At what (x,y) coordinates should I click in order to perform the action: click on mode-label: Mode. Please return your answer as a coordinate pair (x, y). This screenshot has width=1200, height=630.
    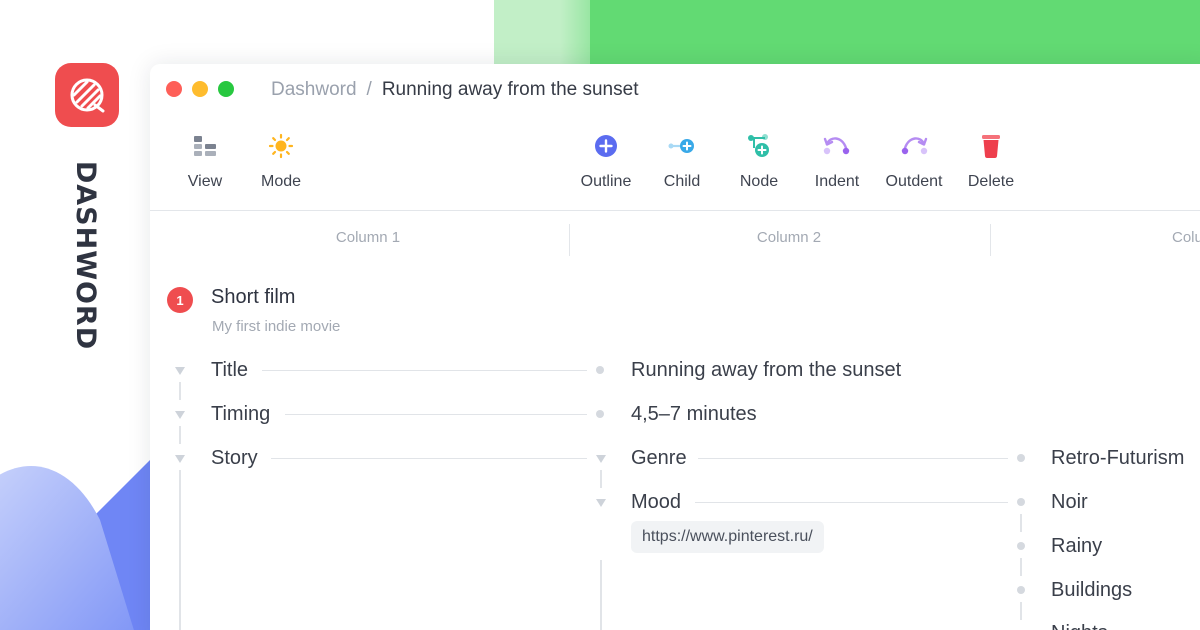
    Looking at the image, I should click on (281, 181).